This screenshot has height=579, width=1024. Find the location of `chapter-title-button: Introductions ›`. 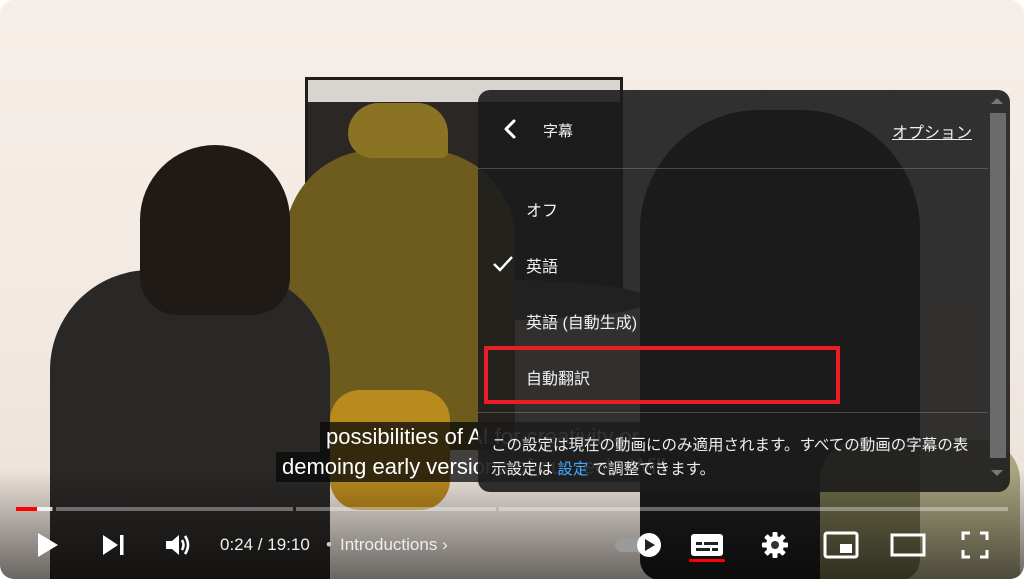

chapter-title-button: Introductions › is located at coordinates (394, 545).